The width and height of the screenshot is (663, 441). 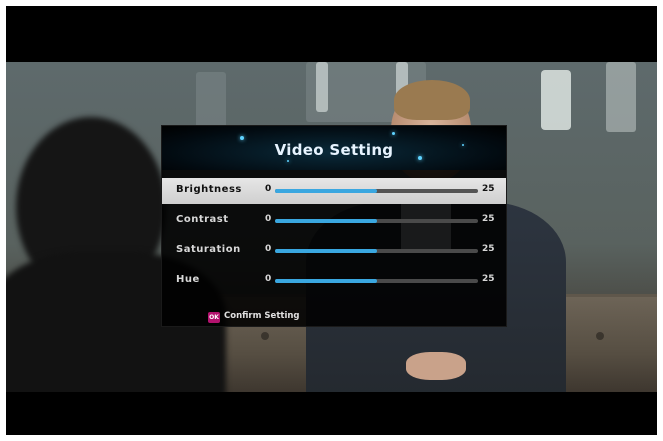 What do you see at coordinates (188, 279) in the screenshot?
I see `setting-label: Hue` at bounding box center [188, 279].